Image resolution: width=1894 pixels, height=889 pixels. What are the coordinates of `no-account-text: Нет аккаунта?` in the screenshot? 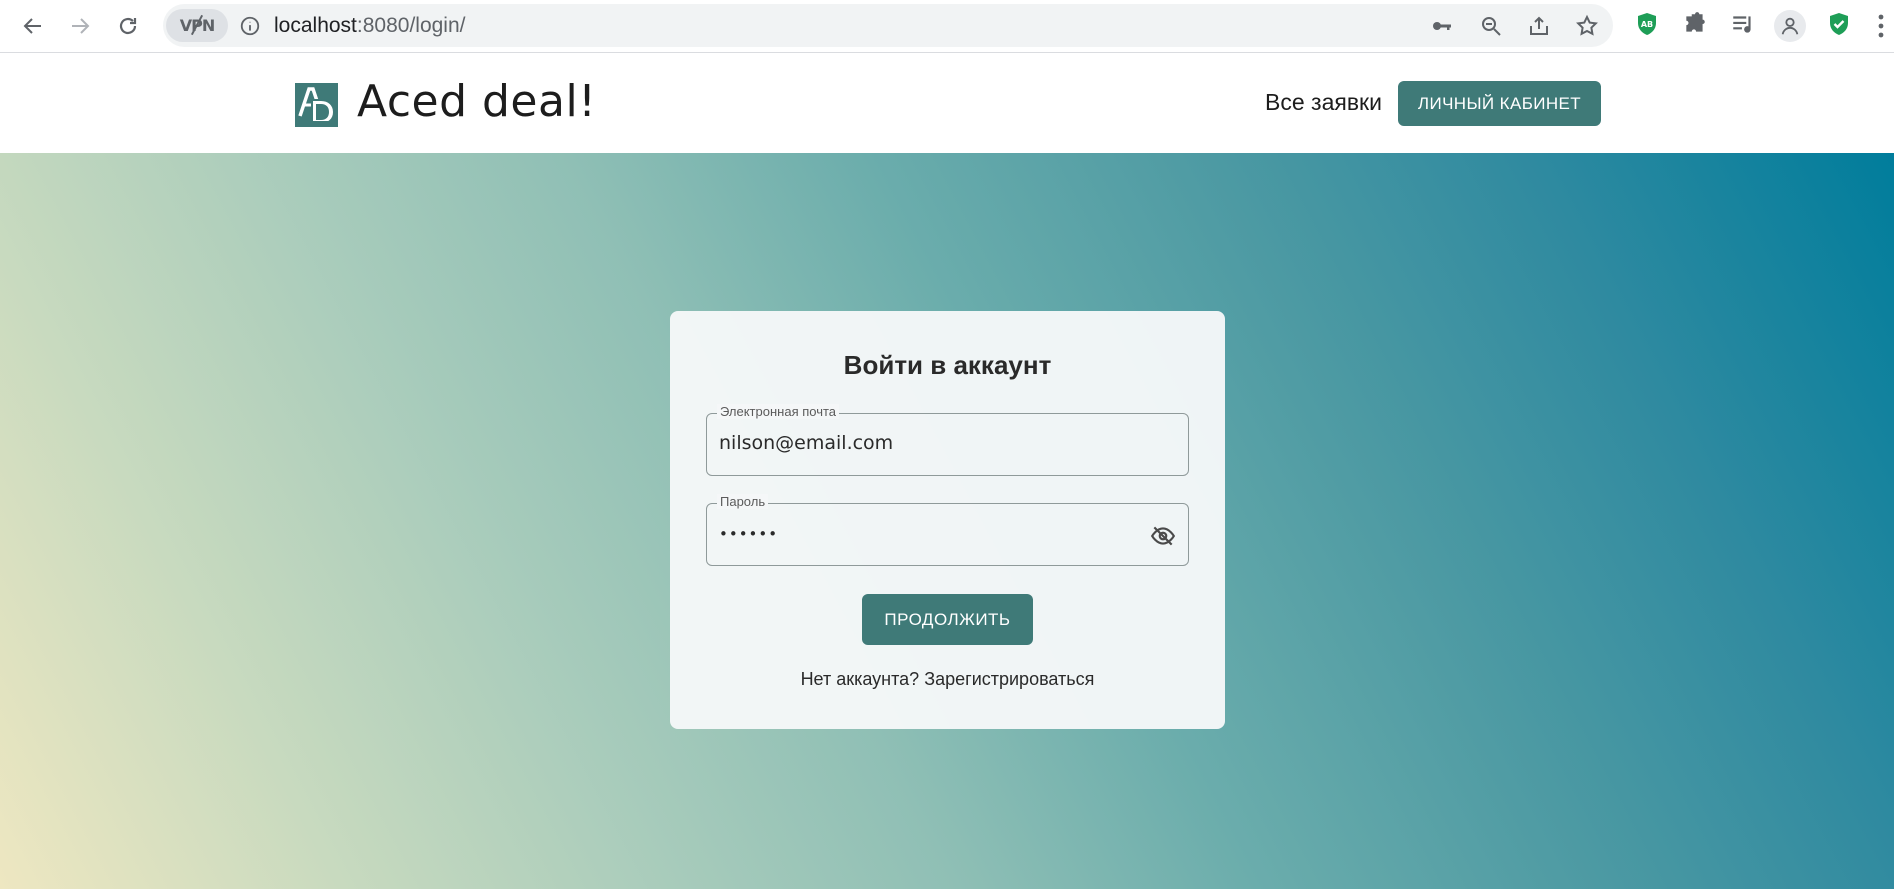 It's located at (860, 679).